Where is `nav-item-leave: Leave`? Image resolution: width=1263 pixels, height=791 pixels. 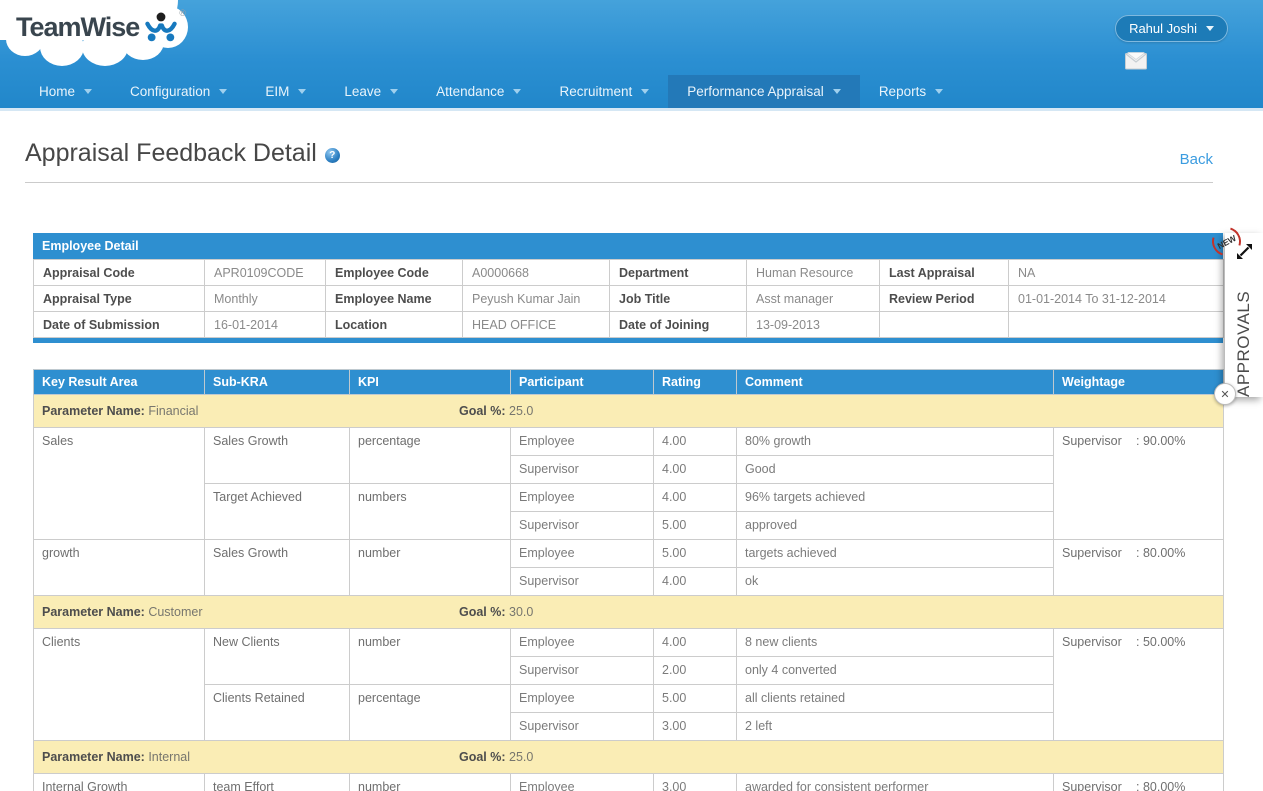
nav-item-leave: Leave is located at coordinates (371, 91).